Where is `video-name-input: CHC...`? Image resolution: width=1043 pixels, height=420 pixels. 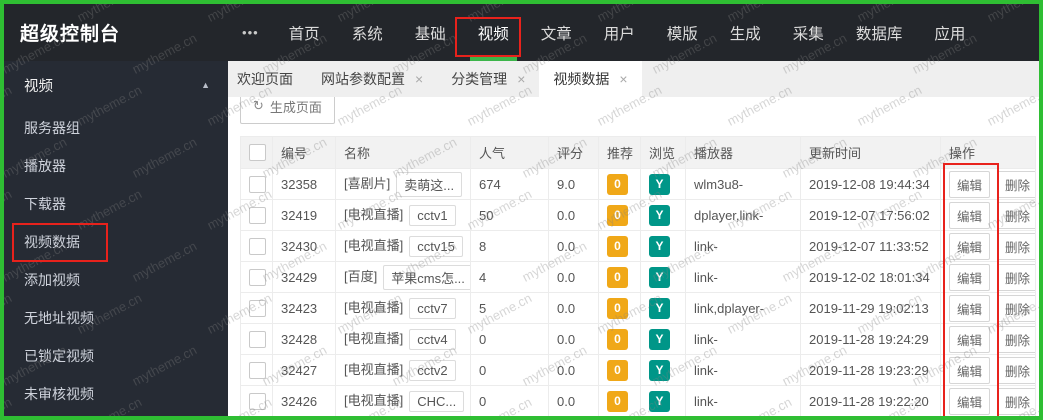 video-name-input: CHC... is located at coordinates (437, 402).